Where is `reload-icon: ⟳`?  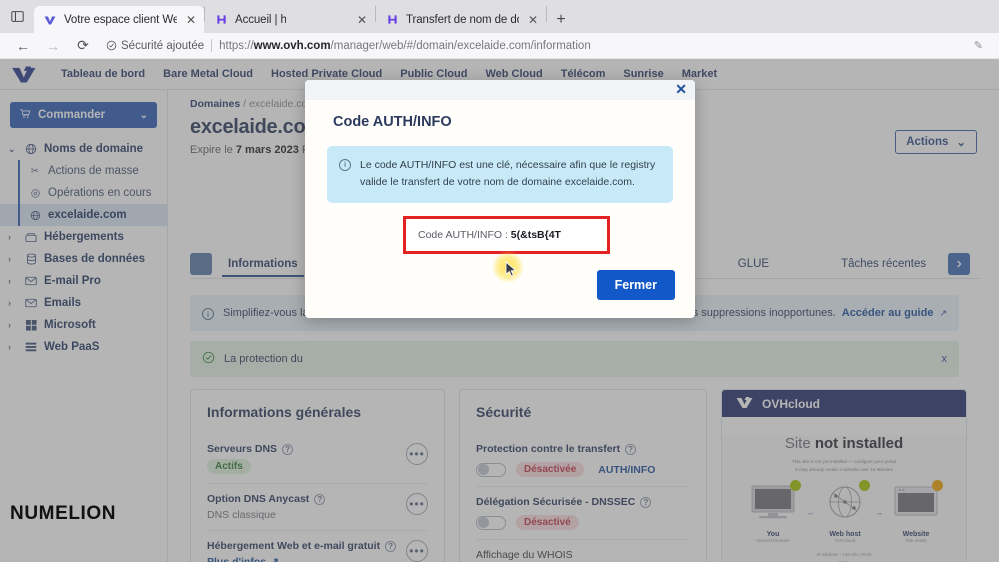 reload-icon: ⟳ is located at coordinates (83, 46).